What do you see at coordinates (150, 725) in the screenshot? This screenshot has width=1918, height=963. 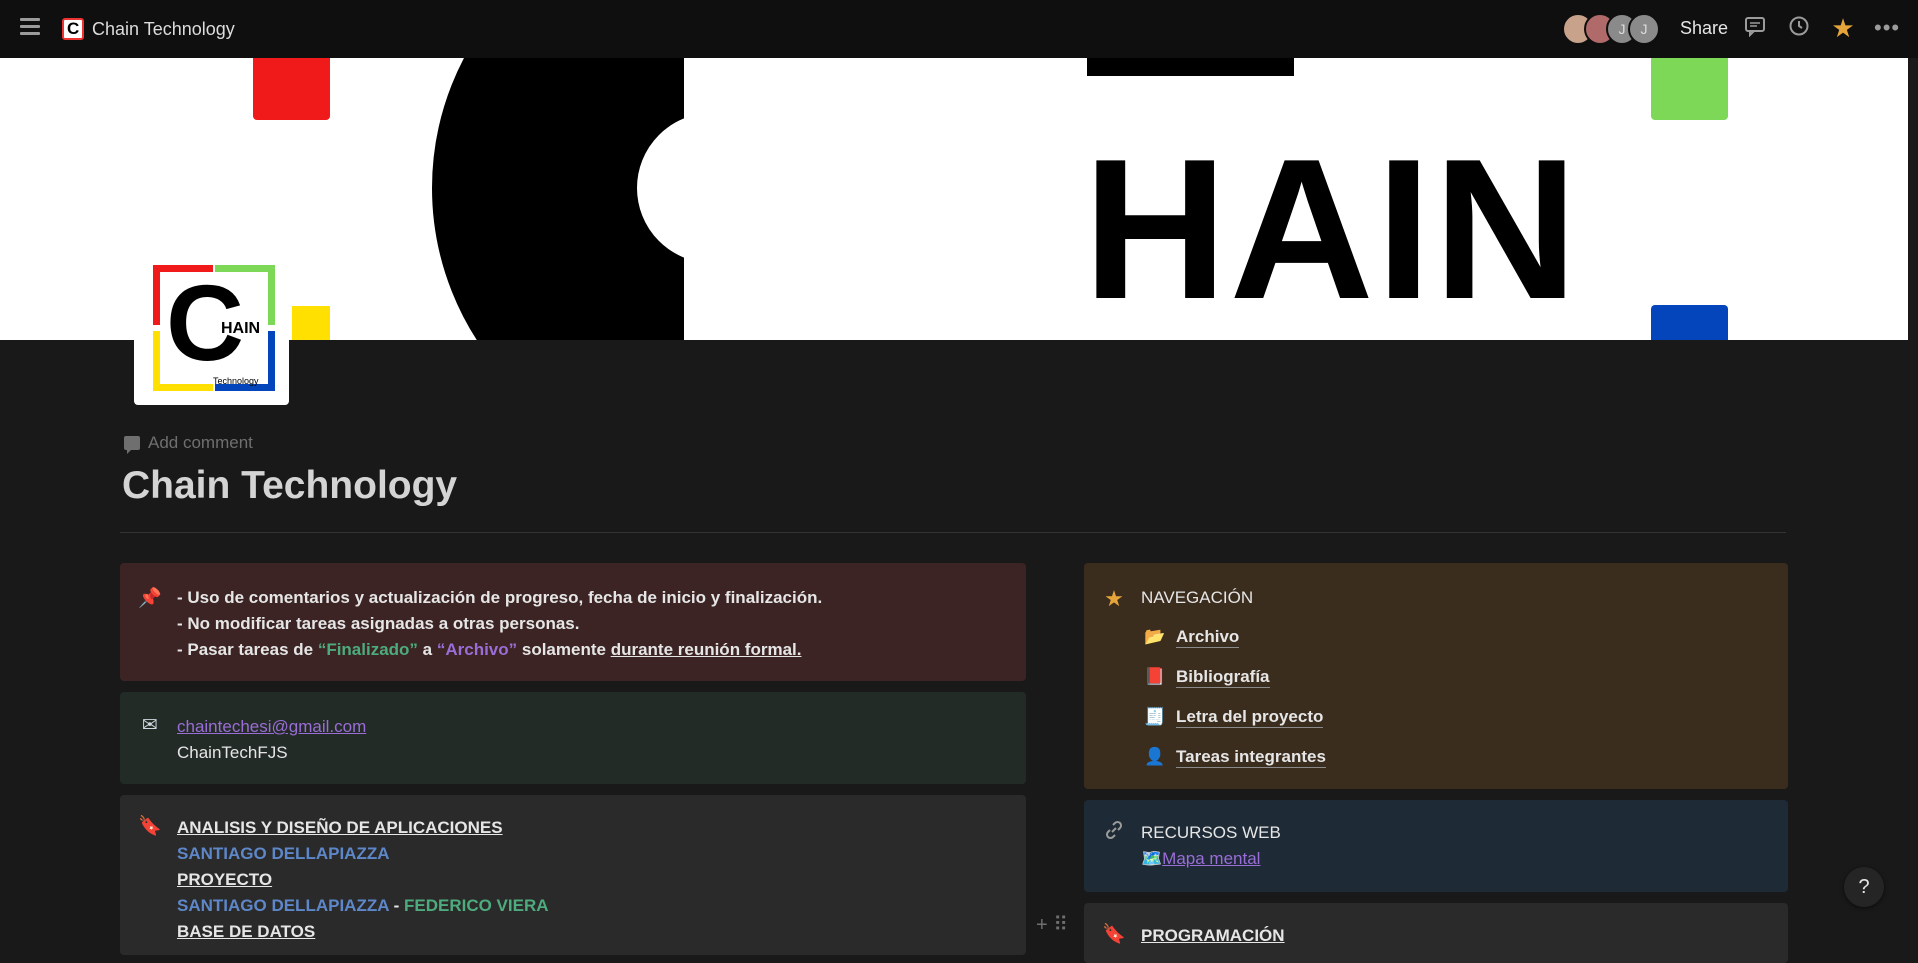 I see `envelope-icon: ✉` at bounding box center [150, 725].